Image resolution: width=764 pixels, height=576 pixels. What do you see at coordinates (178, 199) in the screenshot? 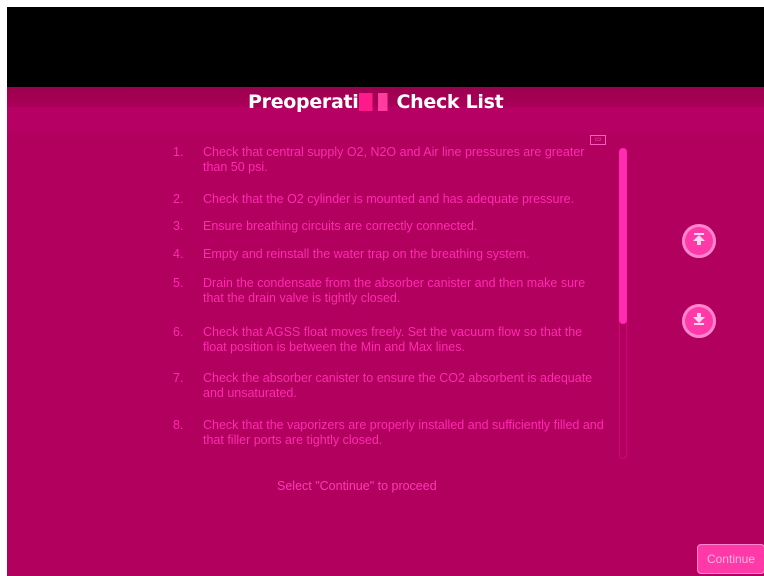
I see `item-number: 2.` at bounding box center [178, 199].